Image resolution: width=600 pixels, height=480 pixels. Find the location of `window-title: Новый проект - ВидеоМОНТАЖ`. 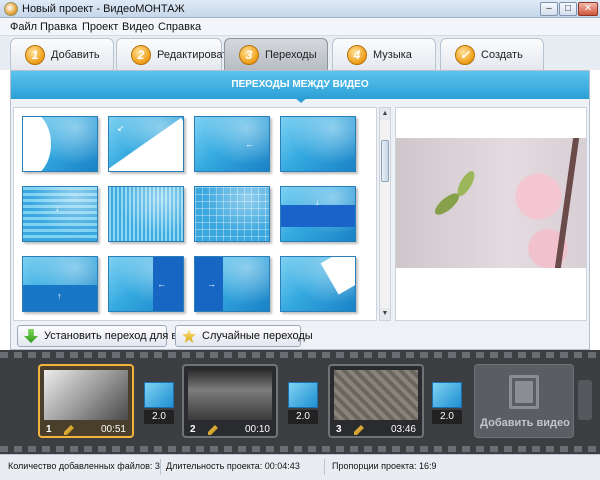

window-title: Новый проект - ВидеоМОНТАЖ is located at coordinates (103, 9).